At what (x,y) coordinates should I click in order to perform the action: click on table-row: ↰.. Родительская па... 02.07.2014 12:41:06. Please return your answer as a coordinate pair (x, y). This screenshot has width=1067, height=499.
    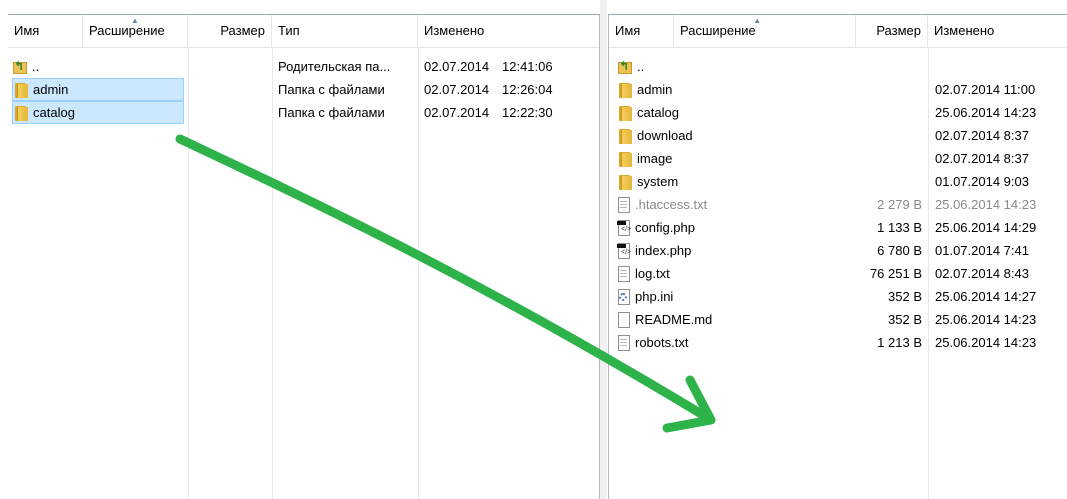
    Looking at the image, I should click on (303, 66).